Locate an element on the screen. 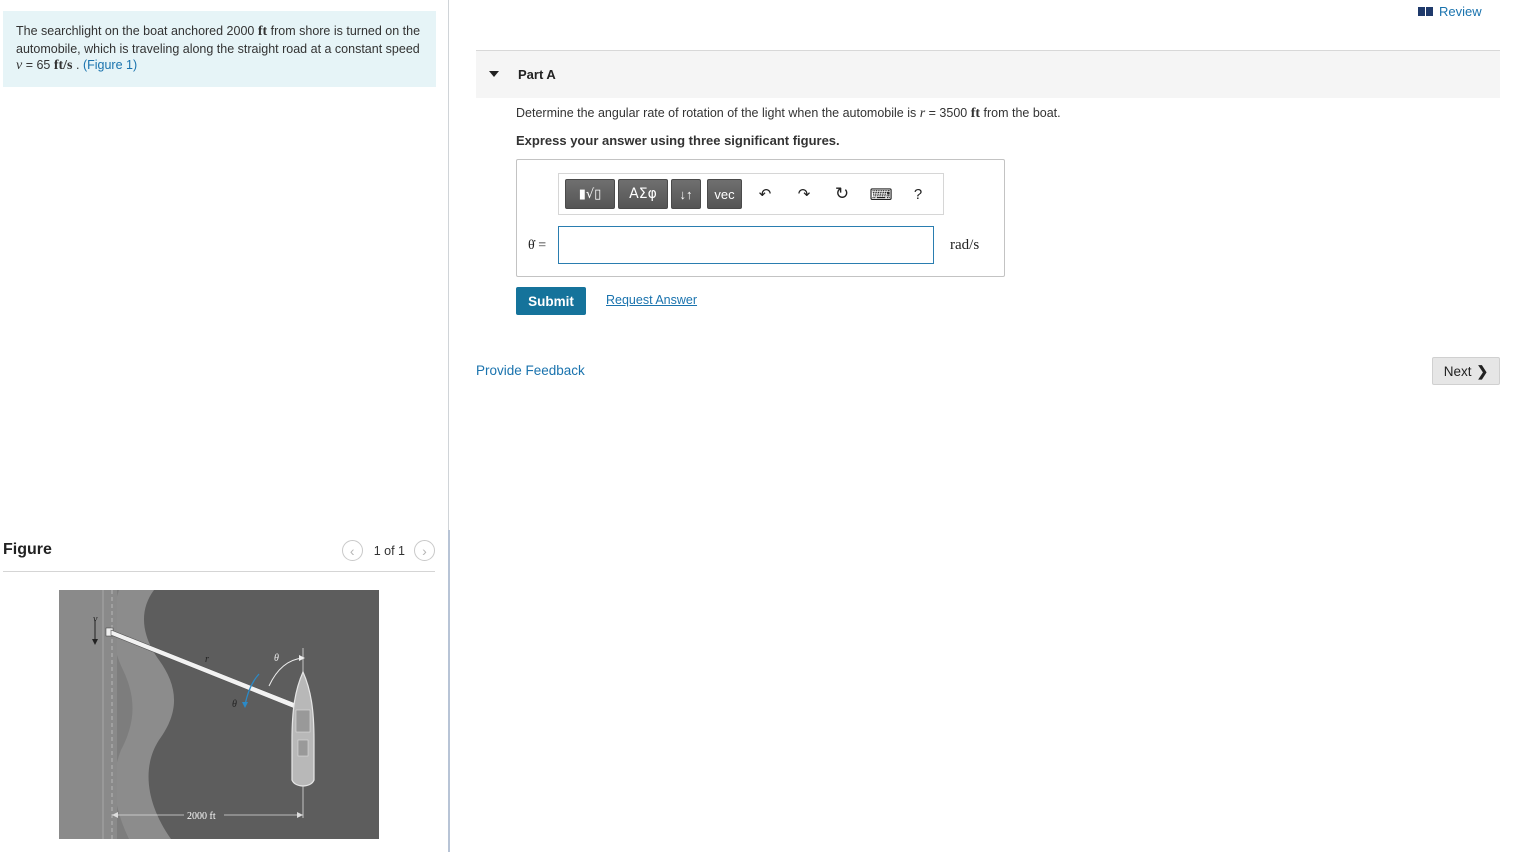 Image resolution: width=1515 pixels, height=852 pixels. pager-text: 1 of 1 is located at coordinates (389, 550).